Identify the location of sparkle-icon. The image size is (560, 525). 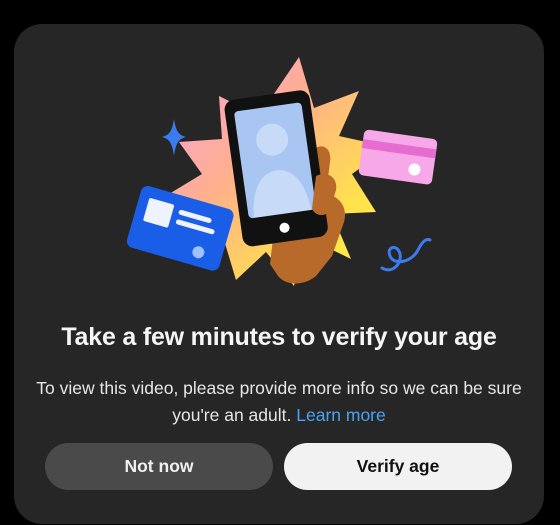
(174, 137).